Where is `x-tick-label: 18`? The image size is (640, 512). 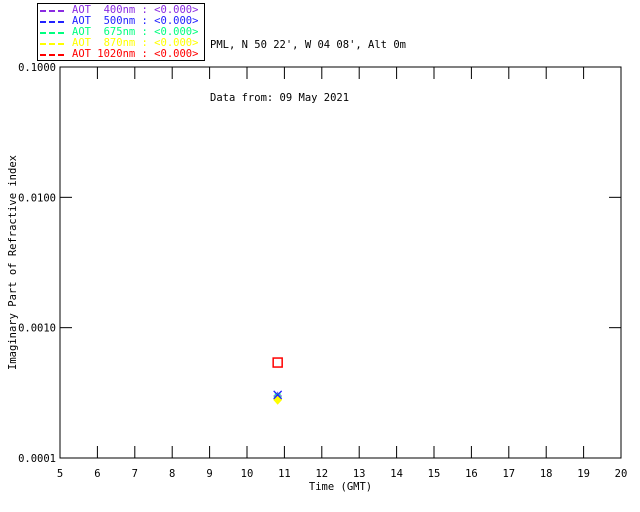 x-tick-label: 18 is located at coordinates (546, 474).